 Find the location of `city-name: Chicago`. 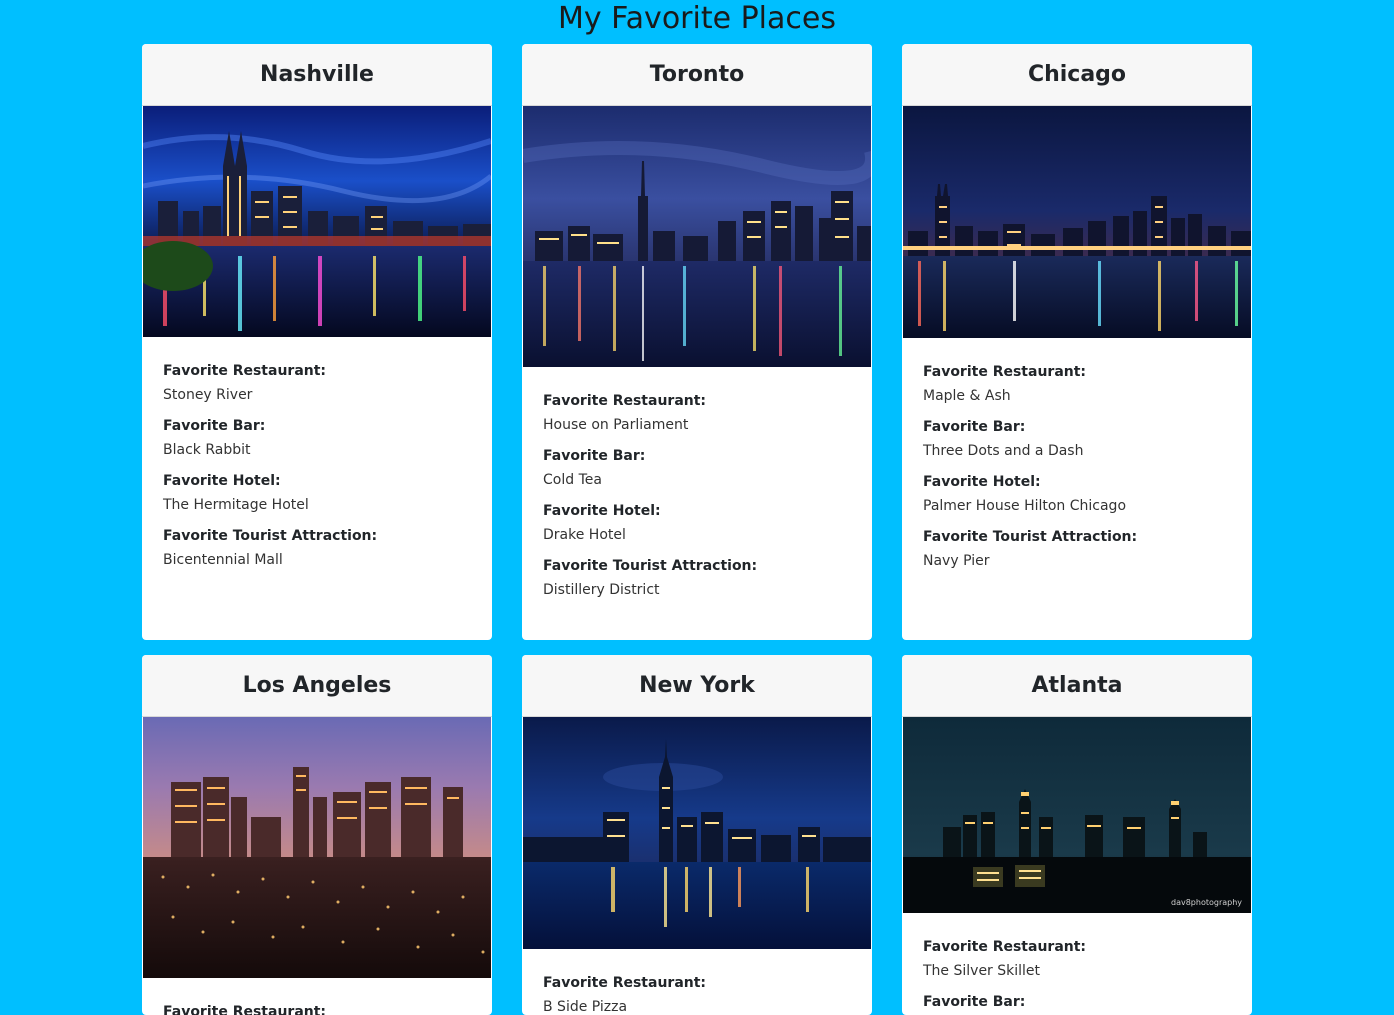

city-name: Chicago is located at coordinates (1077, 74).